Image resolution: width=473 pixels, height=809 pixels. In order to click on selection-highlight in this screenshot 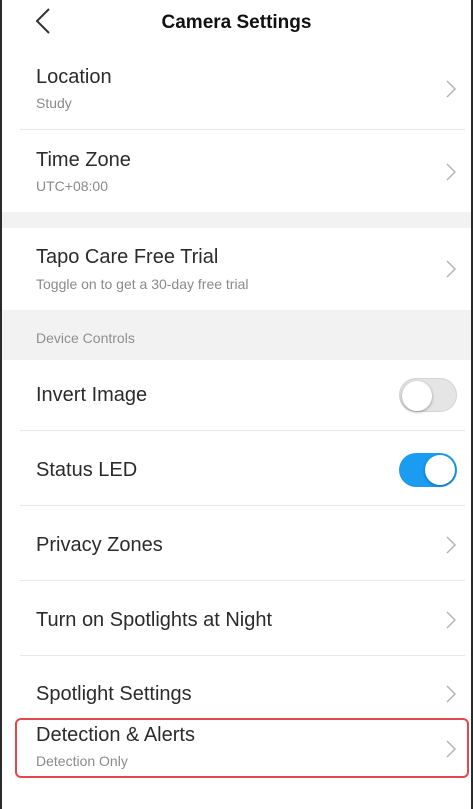, I will do `click(242, 748)`.